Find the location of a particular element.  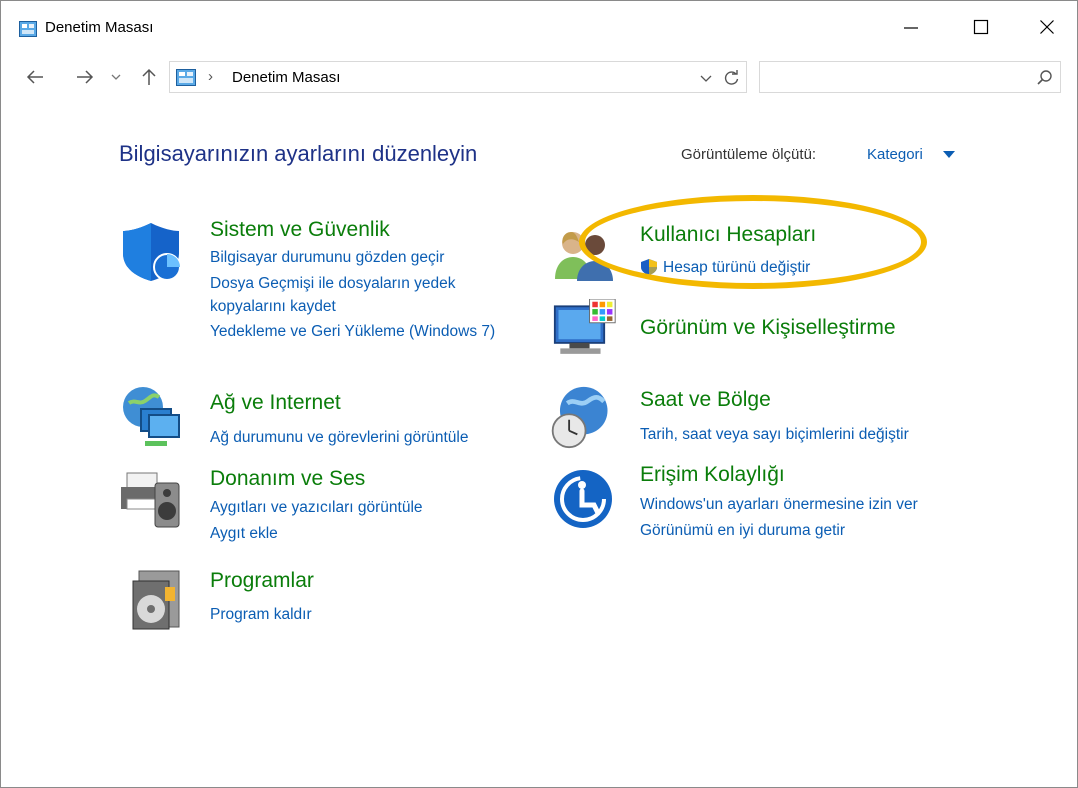

link-network-status: Ağ durumunu ve görevlerini görüntüle is located at coordinates (375, 437).